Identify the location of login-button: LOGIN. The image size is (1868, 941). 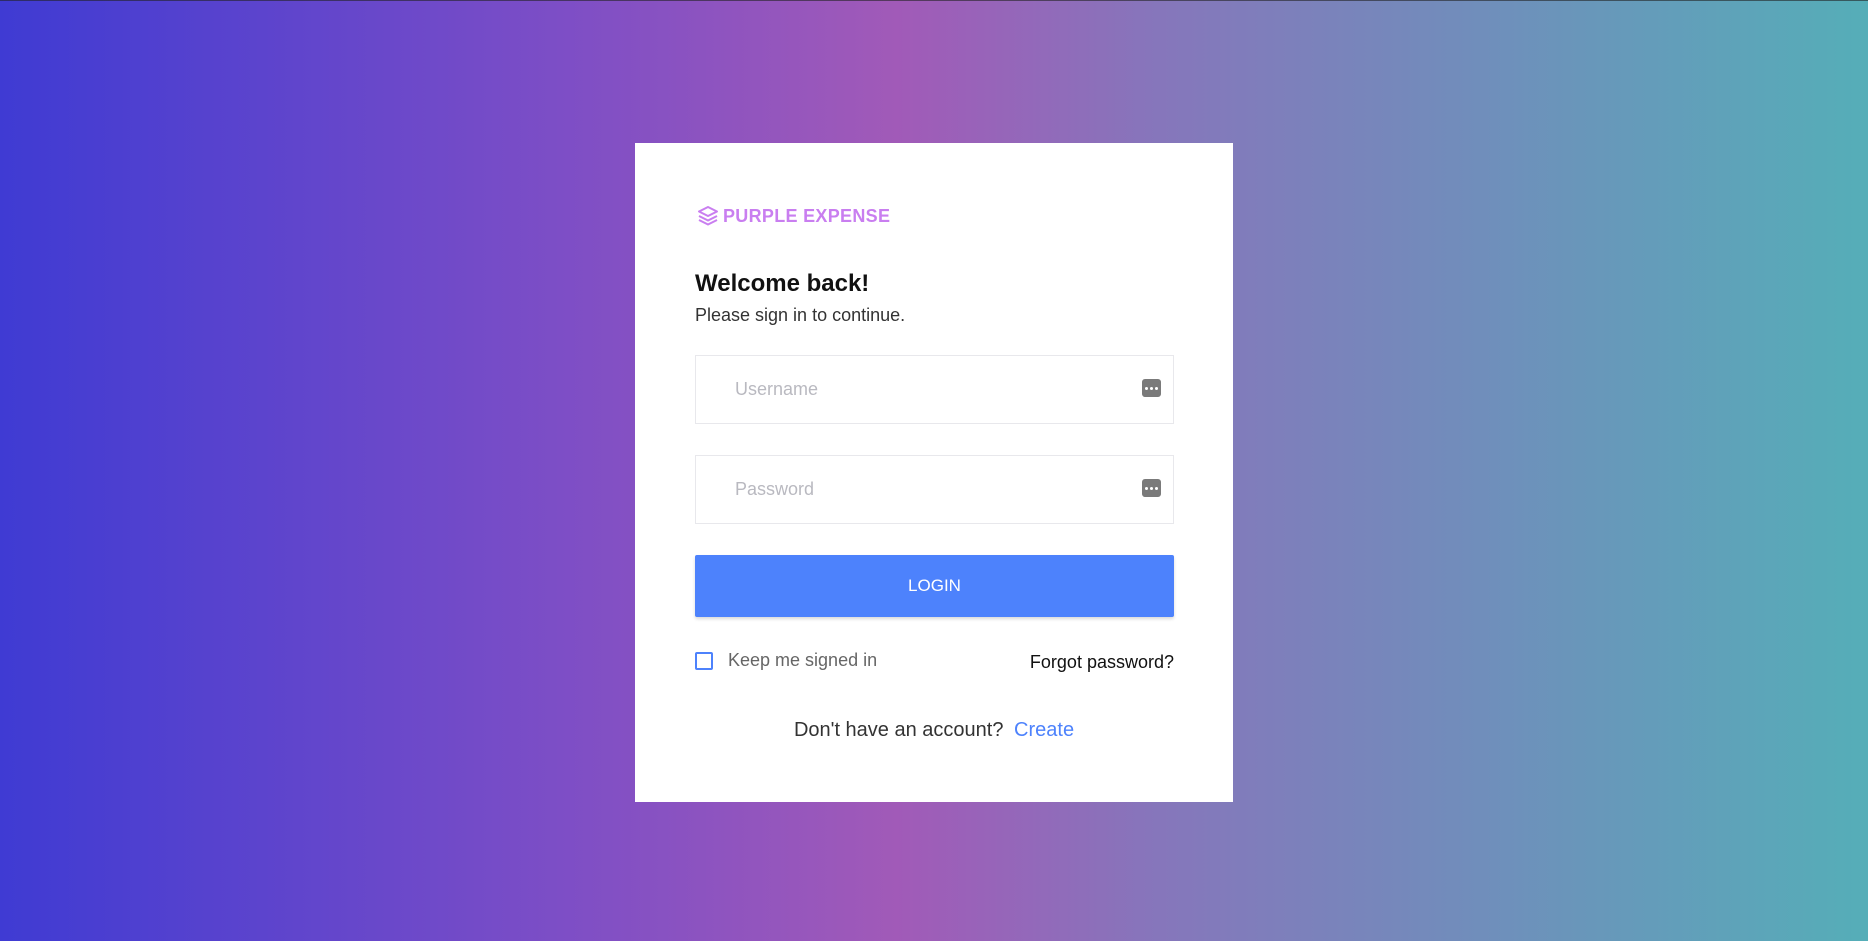
(934, 586).